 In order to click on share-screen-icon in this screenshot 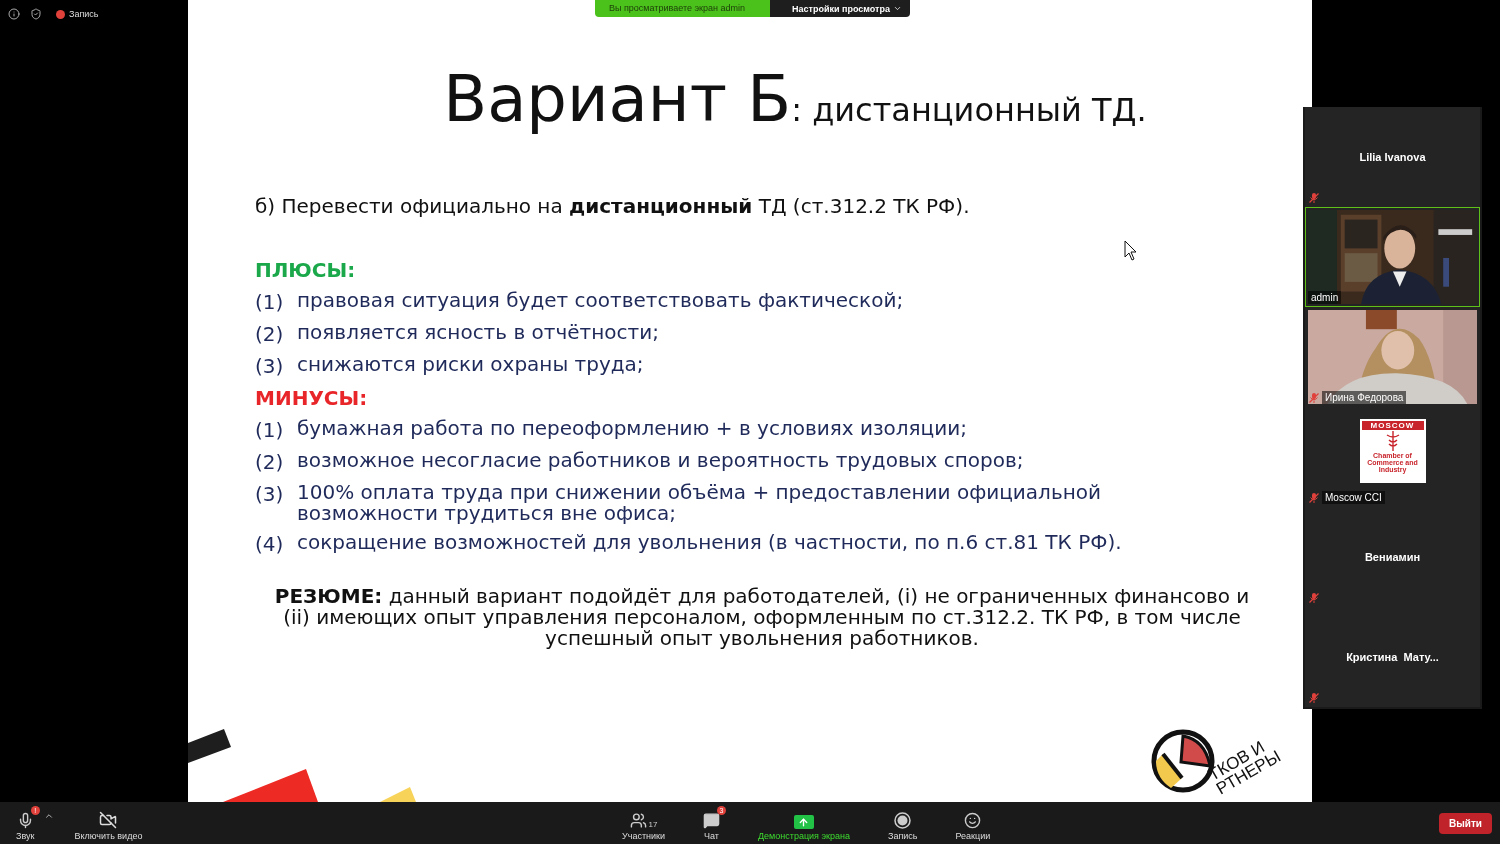, I will do `click(804, 822)`.